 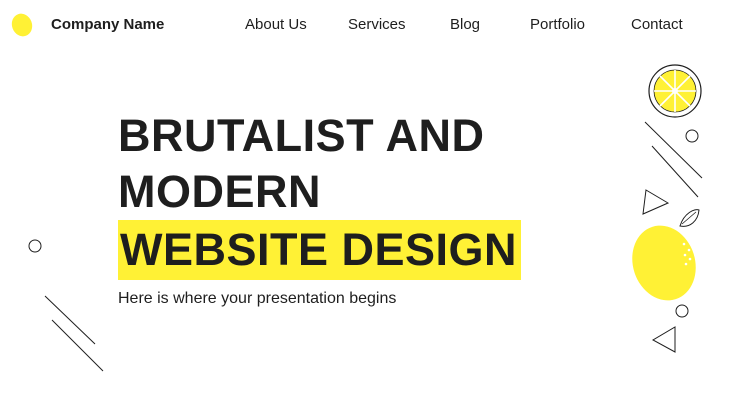 What do you see at coordinates (377, 24) in the screenshot?
I see `nav-services: Services` at bounding box center [377, 24].